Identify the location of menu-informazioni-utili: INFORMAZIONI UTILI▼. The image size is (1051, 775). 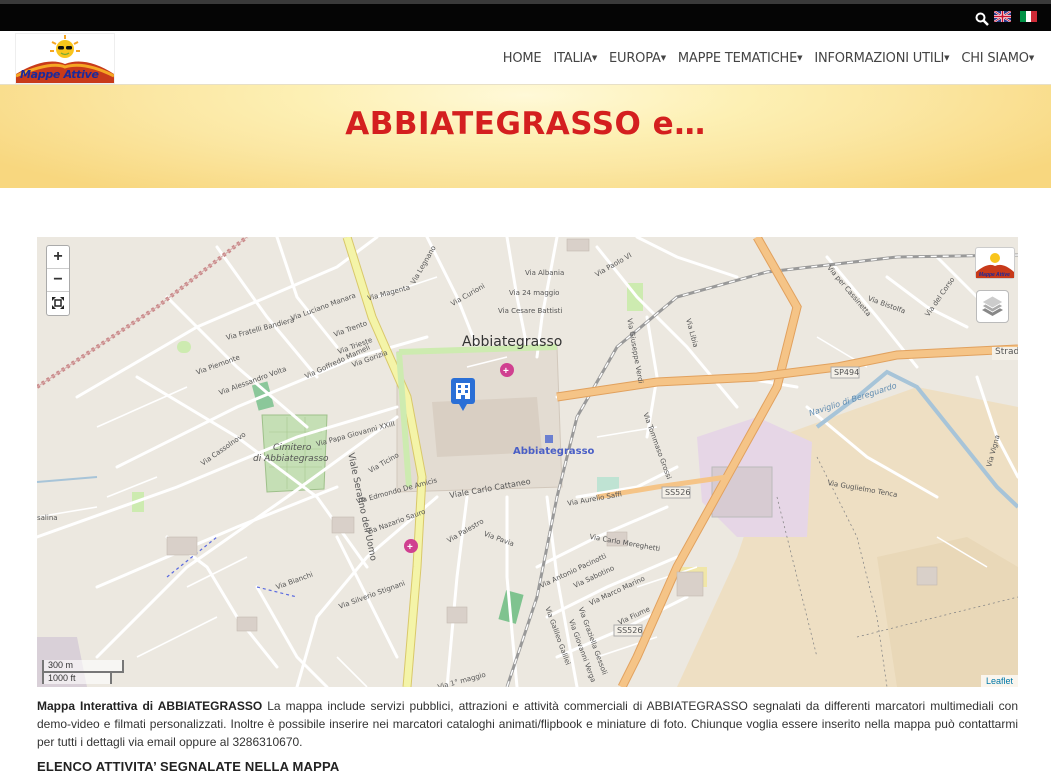
(881, 58).